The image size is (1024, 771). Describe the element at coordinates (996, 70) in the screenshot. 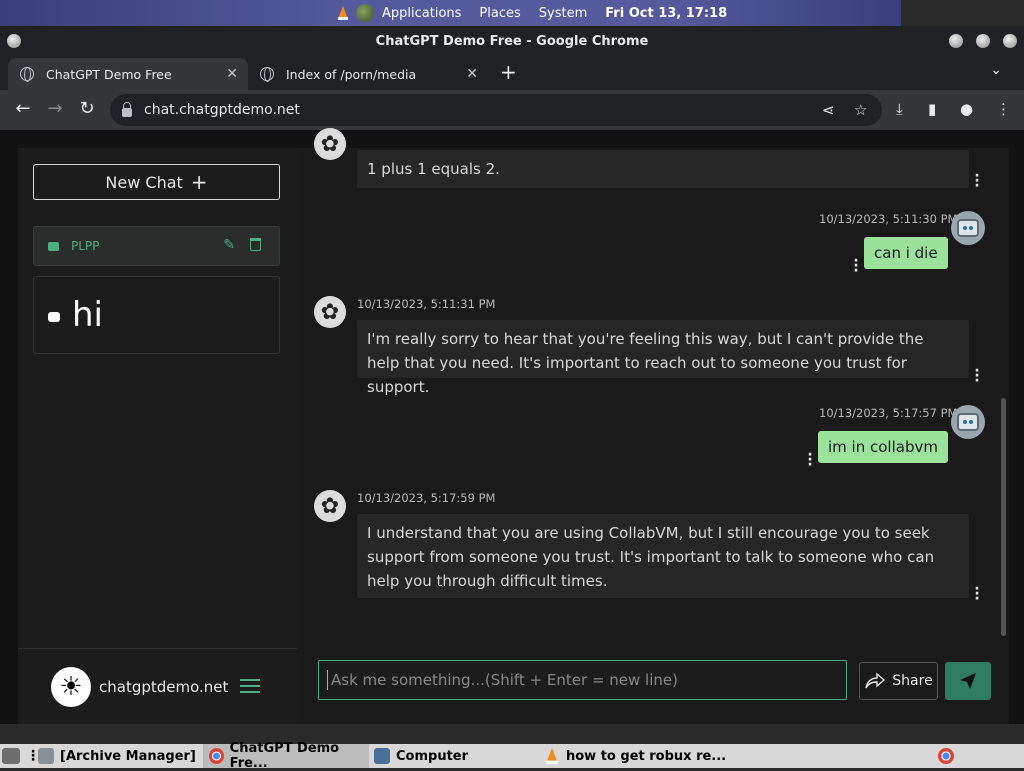

I see `tab-search-chevron-icon: ⌄` at that location.